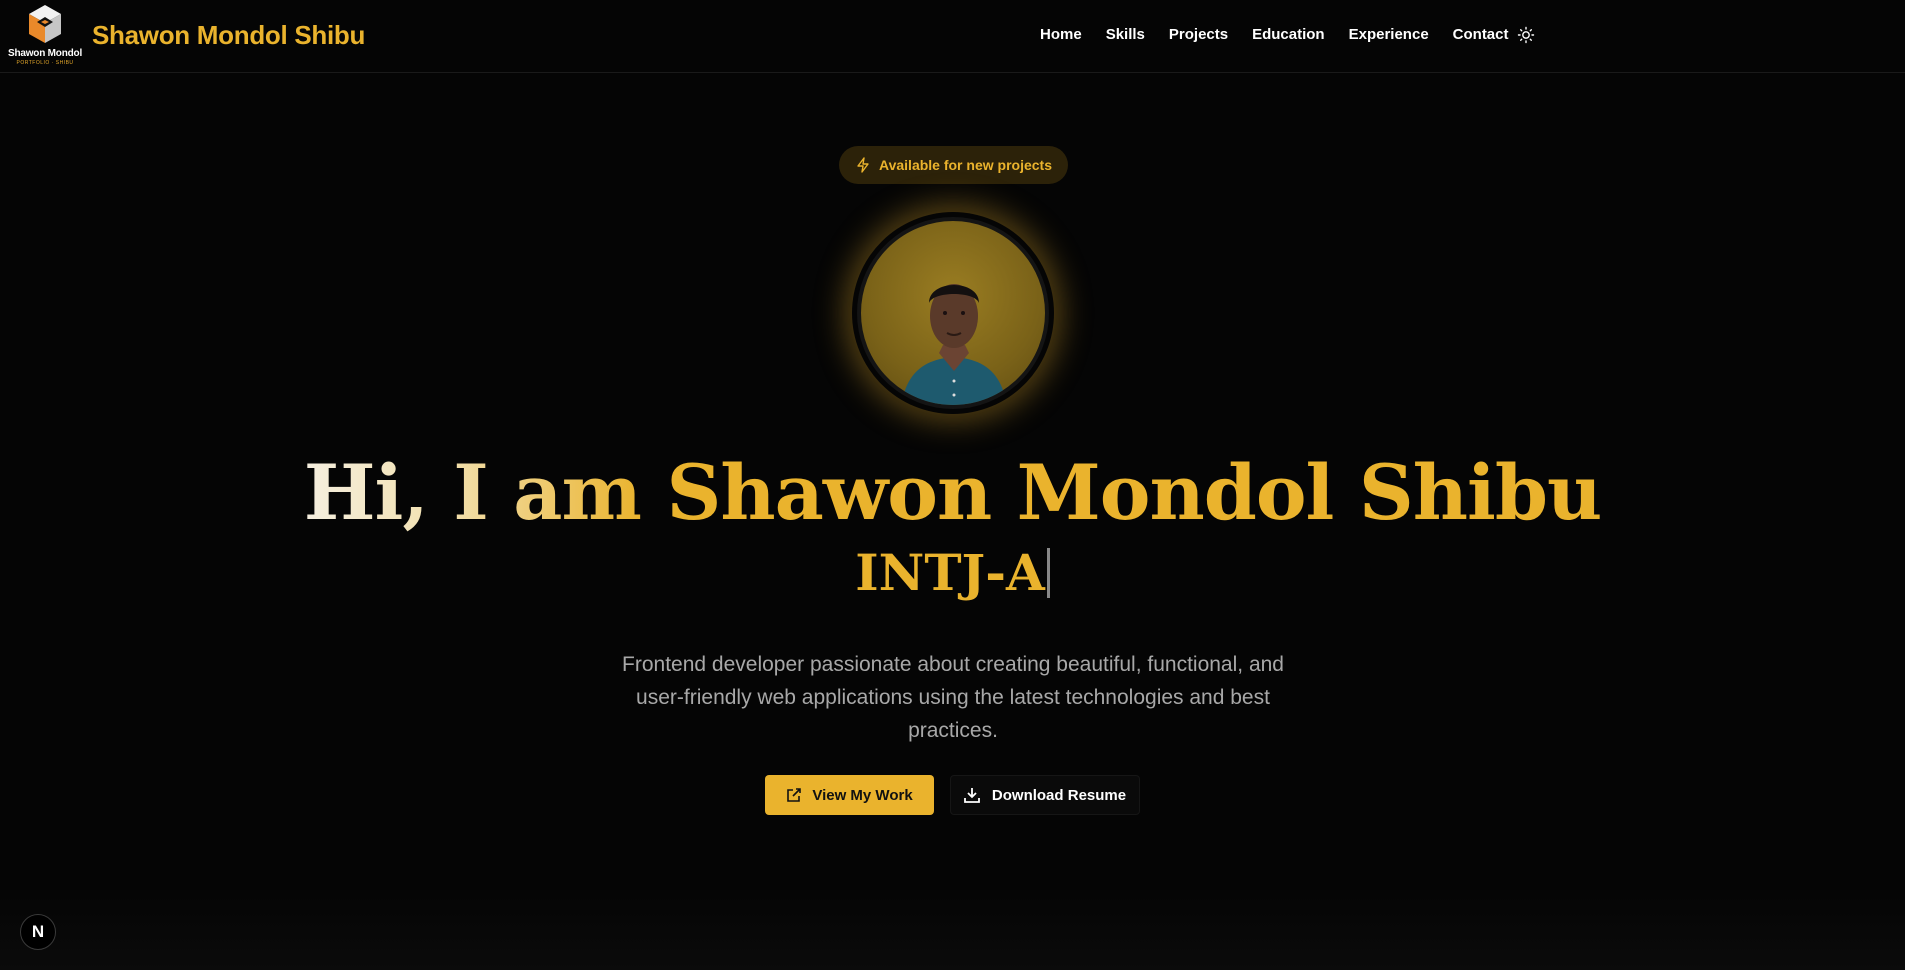 The height and width of the screenshot is (970, 1905). I want to click on nav-link-experience: Experience, so click(1389, 34).